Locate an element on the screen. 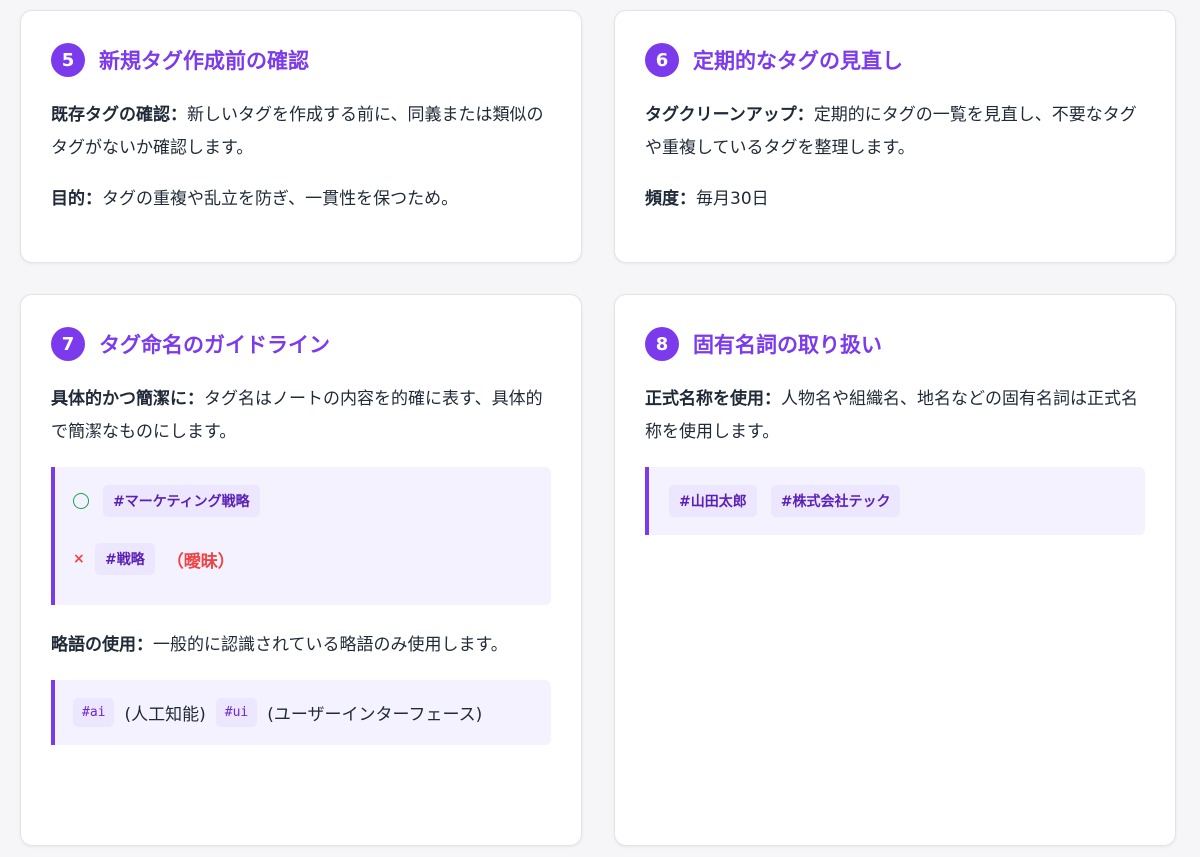 The image size is (1200, 857). proper-noun-tag: #株式会社テック is located at coordinates (835, 501).